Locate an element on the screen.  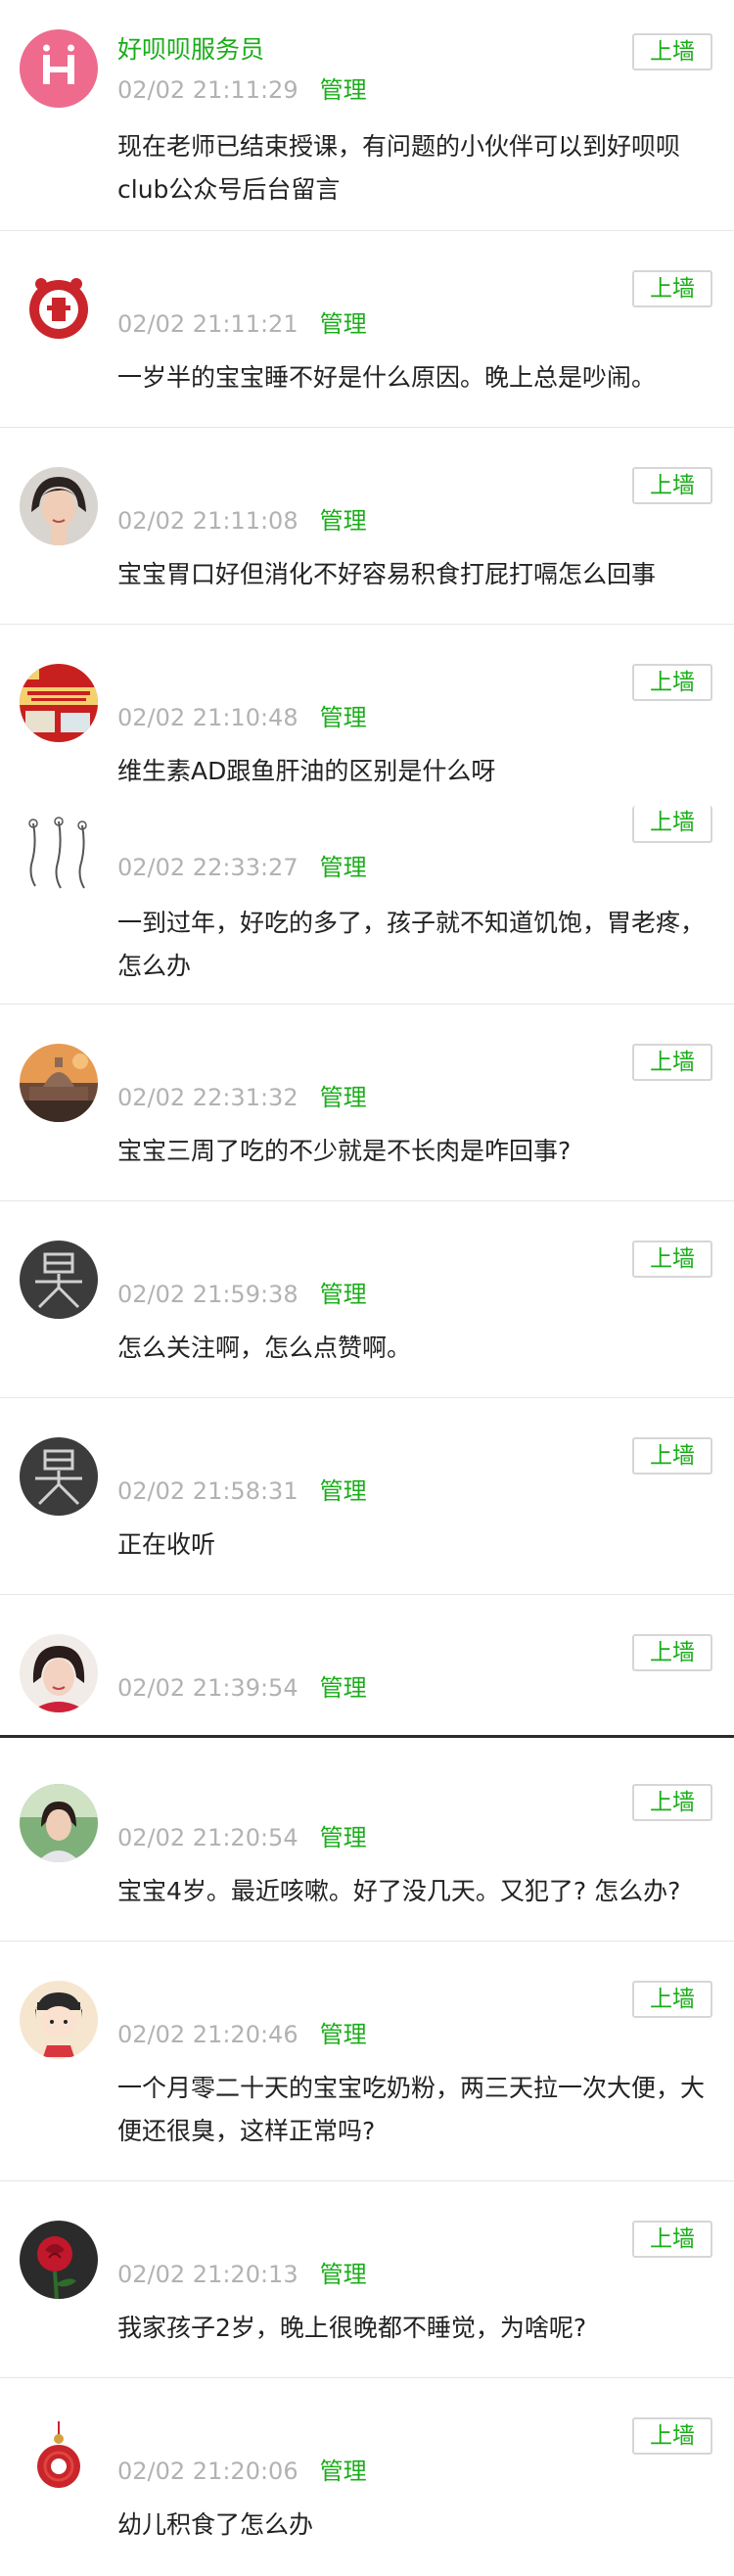
comment-item: 02/02 22:31:32 管理 上墙 宝宝三周了吃的不少就是不长肉是咋回事? is located at coordinates (367, 1102).